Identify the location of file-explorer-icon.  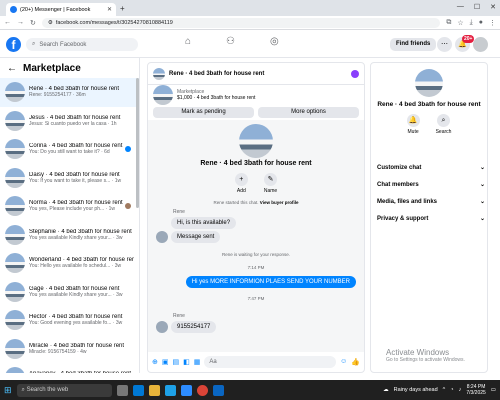
(154, 390).